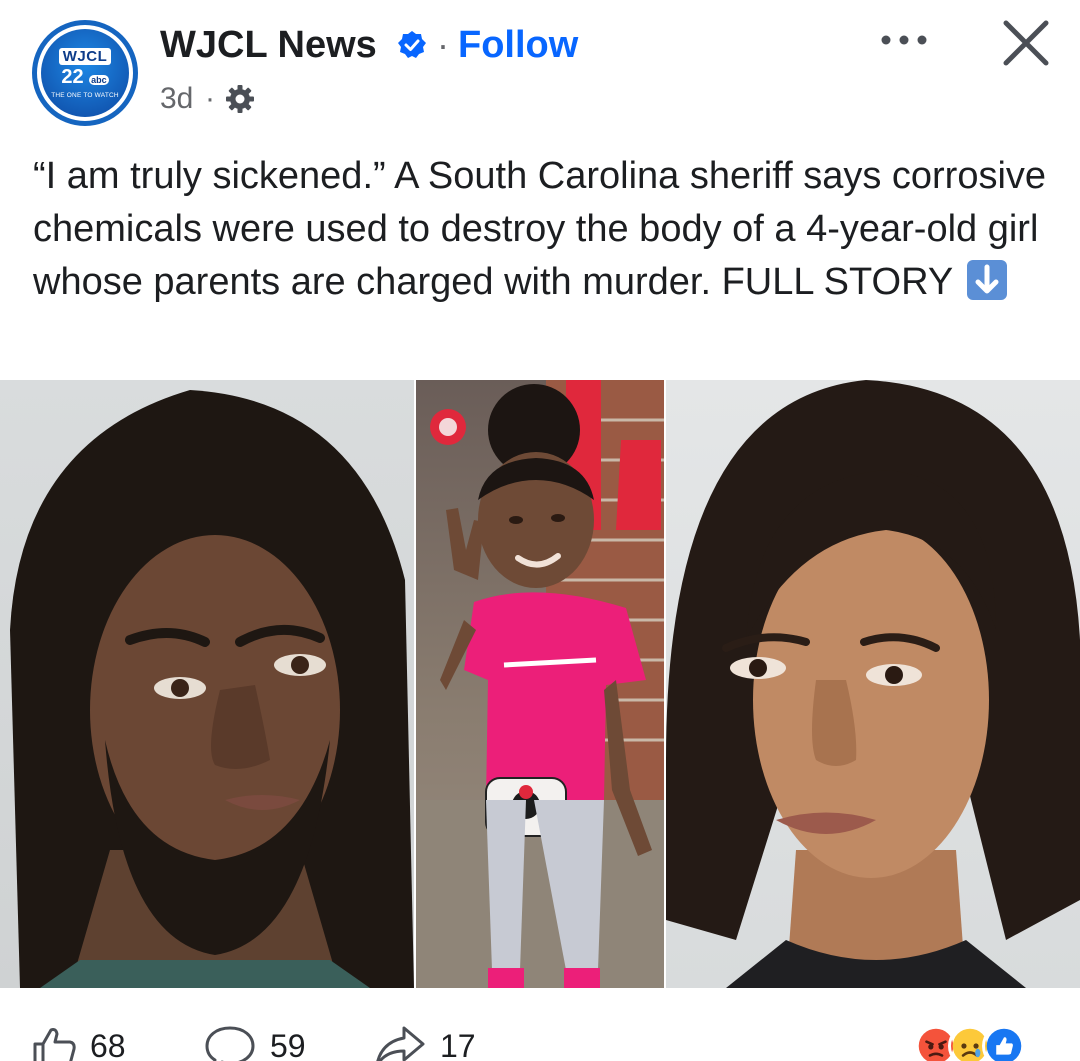 The height and width of the screenshot is (1061, 1080). I want to click on page-avatar: WJCL 22 abc THE ONE TO WATCH, so click(85, 73).